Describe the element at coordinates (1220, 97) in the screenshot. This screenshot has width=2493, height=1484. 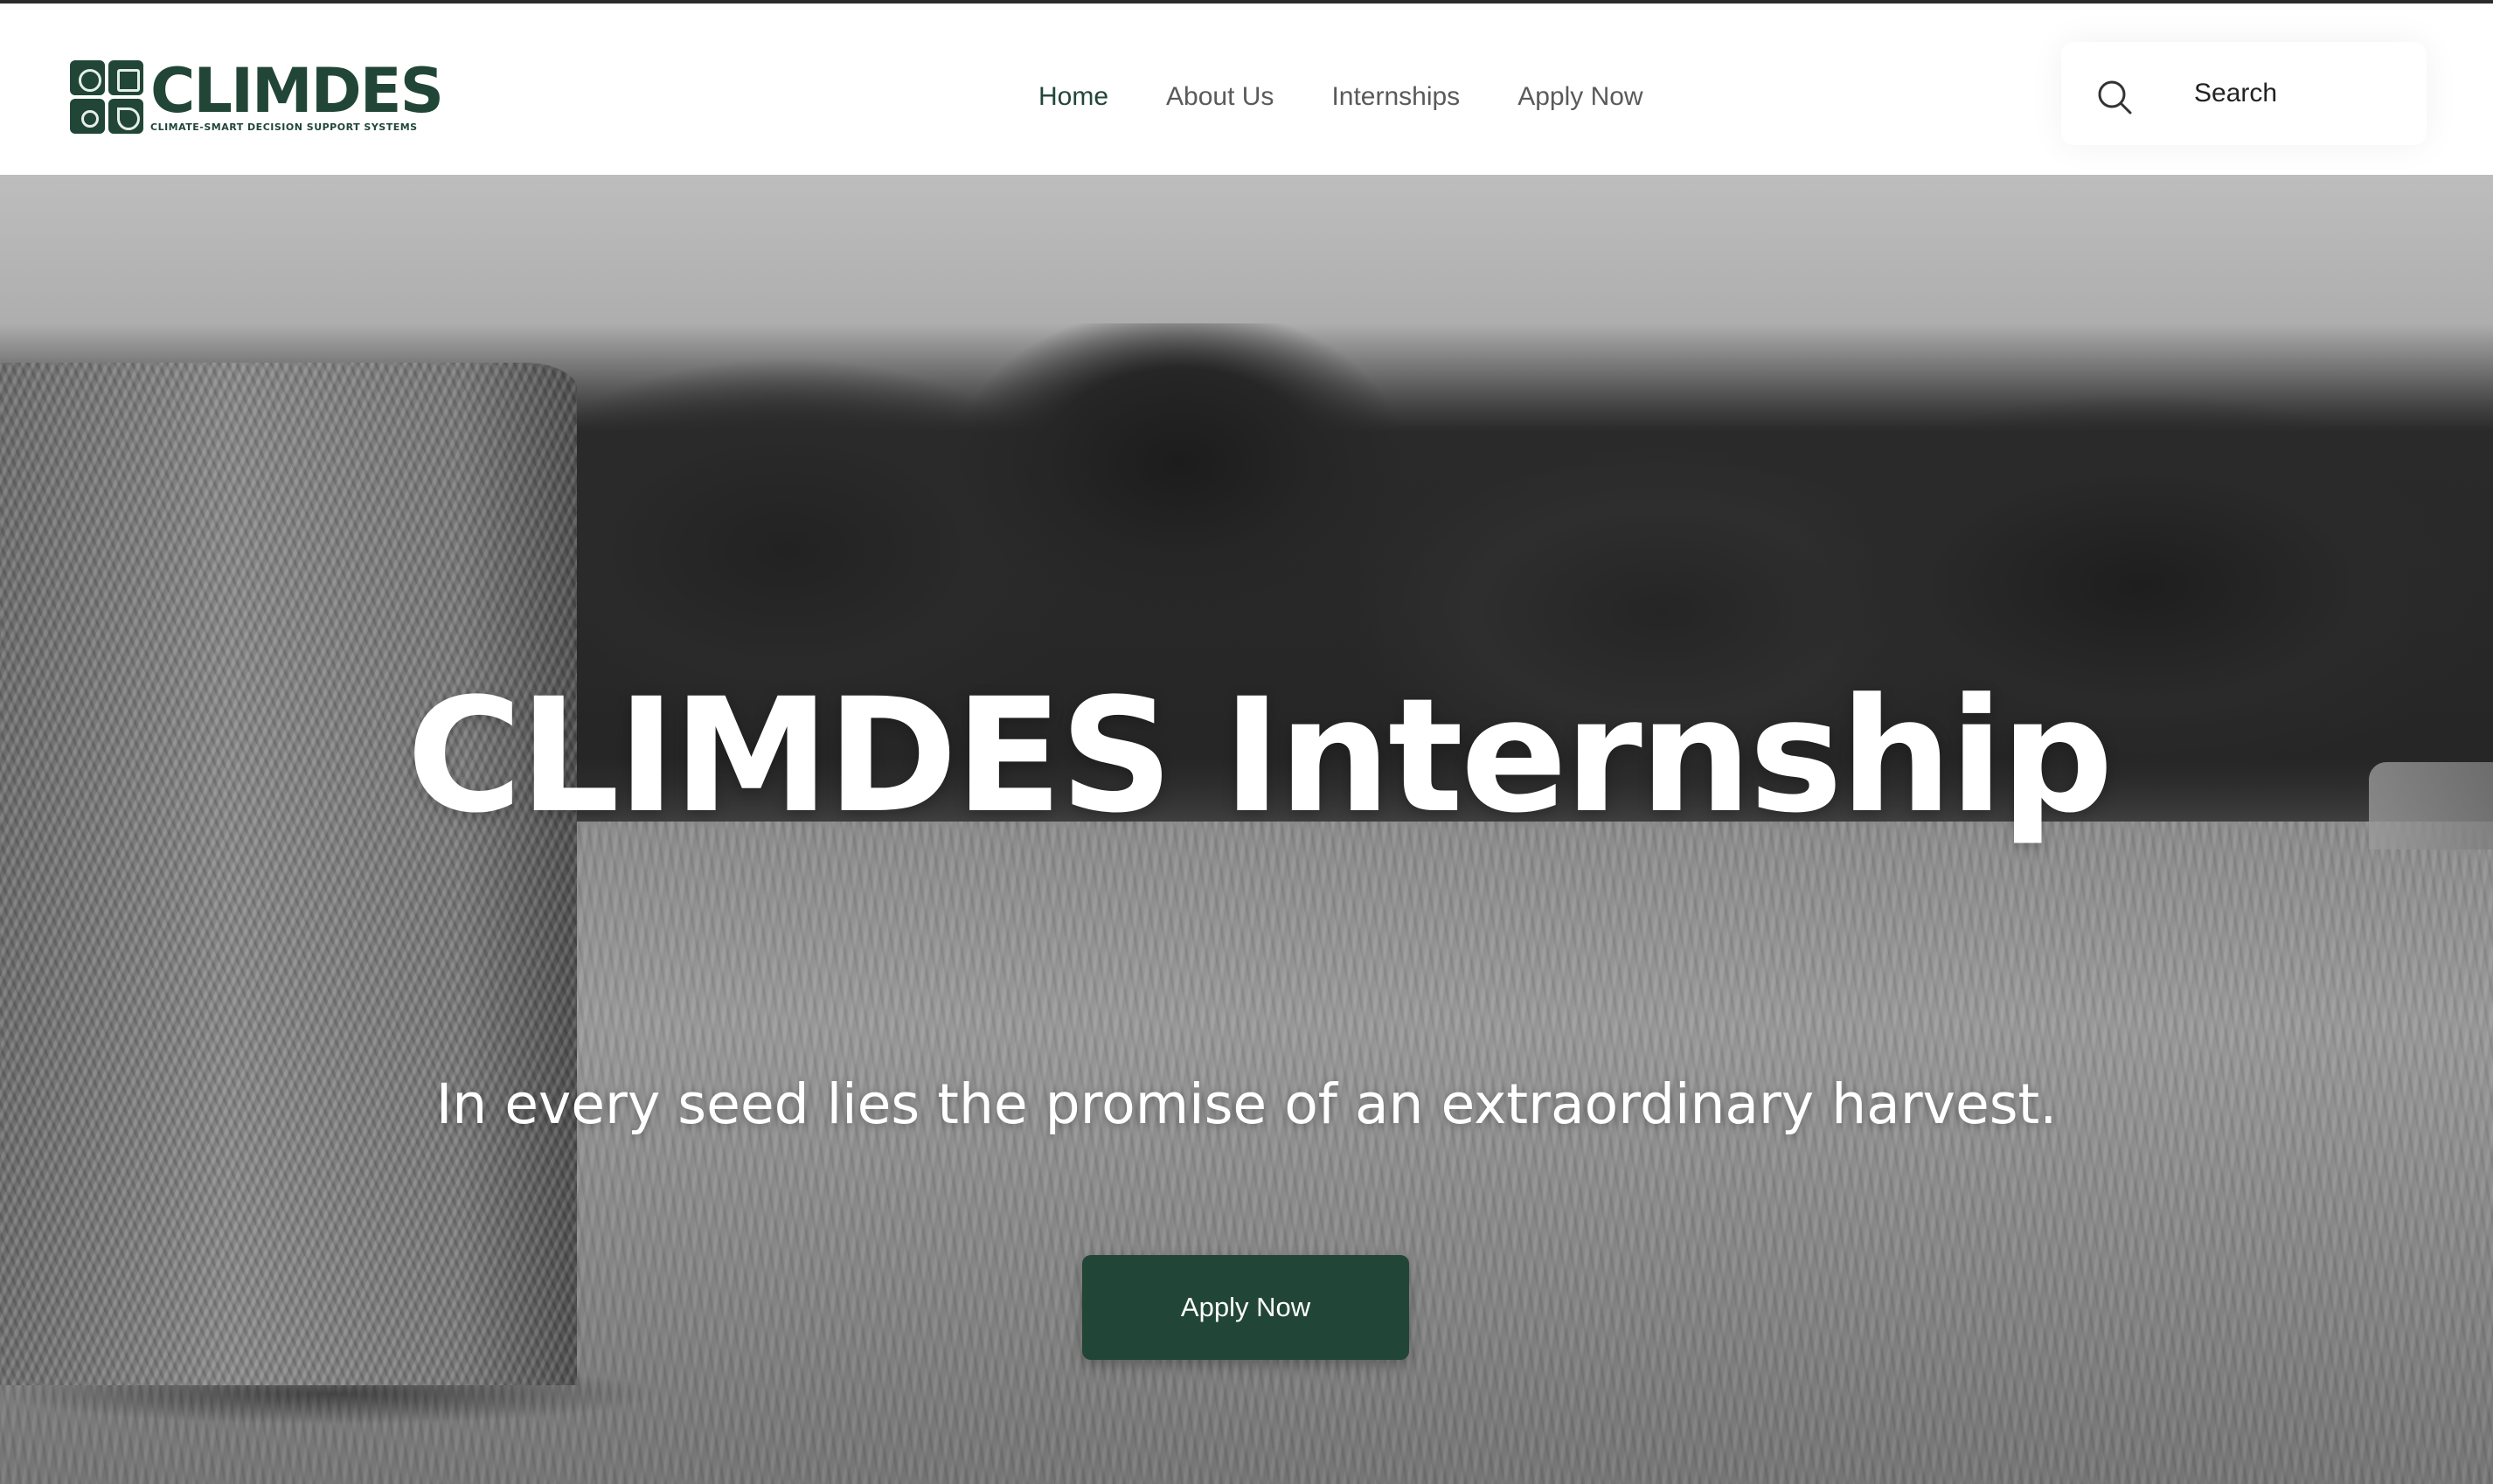
I see `nav-about-us-link: About Us` at that location.